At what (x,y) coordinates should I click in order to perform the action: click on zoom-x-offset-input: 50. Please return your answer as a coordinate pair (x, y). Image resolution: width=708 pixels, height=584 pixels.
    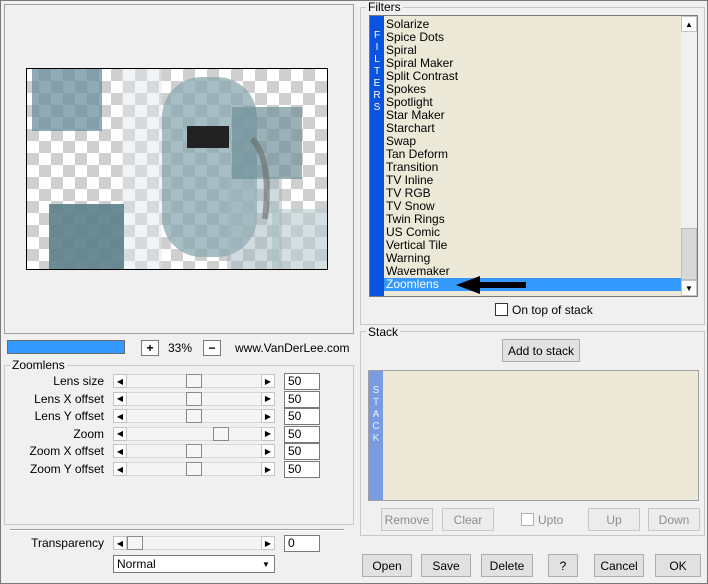
    Looking at the image, I should click on (302, 452).